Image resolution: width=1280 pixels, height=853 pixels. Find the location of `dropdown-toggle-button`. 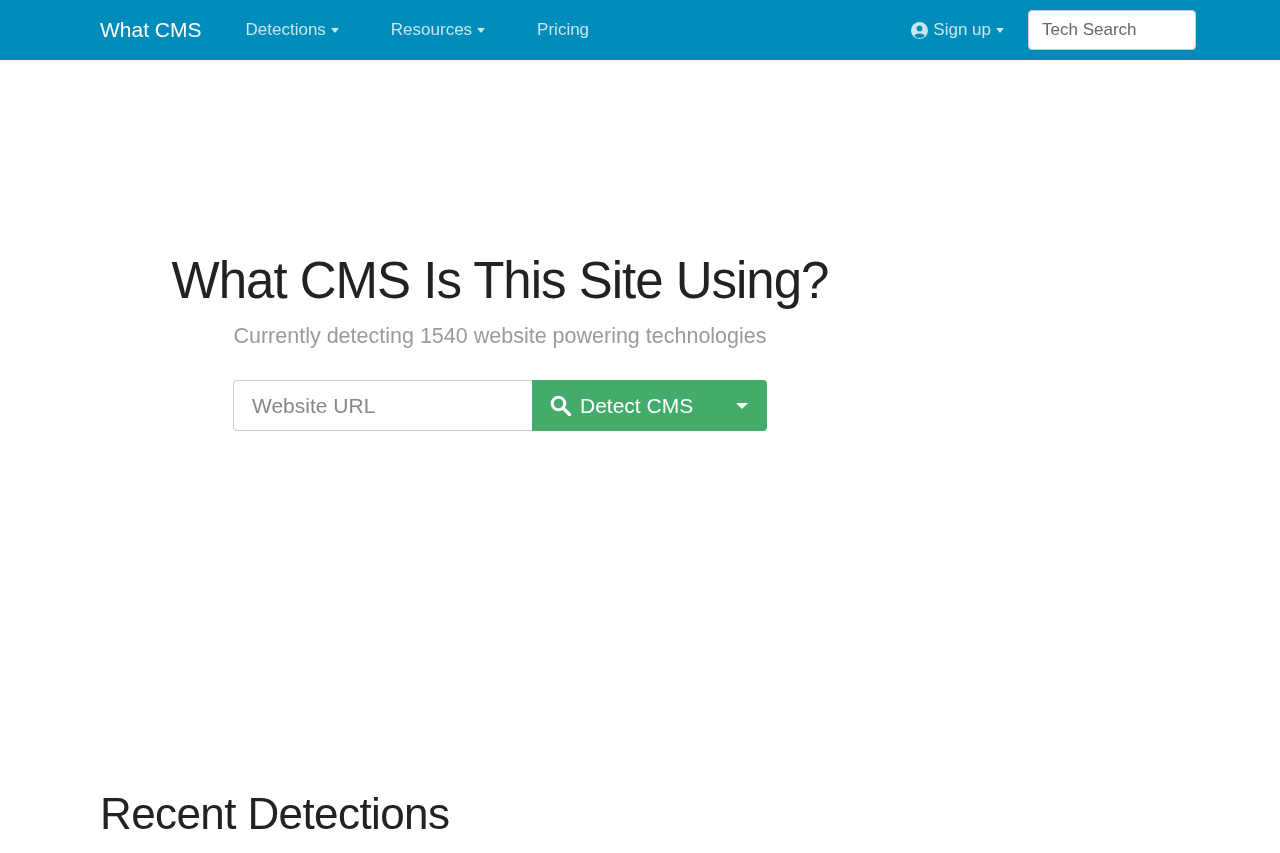

dropdown-toggle-button is located at coordinates (741, 406).